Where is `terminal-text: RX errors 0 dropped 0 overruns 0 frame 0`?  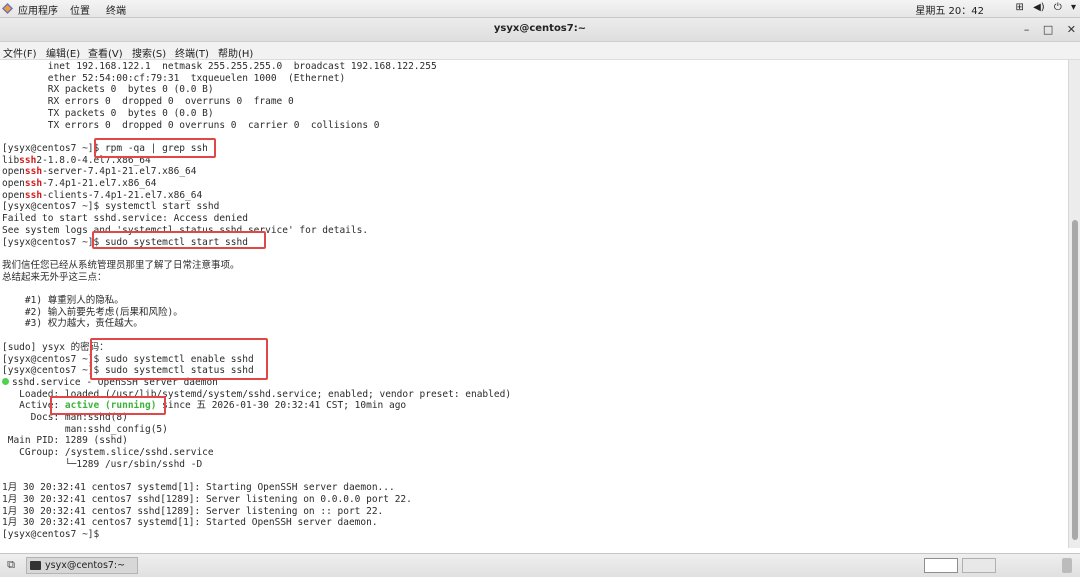
terminal-text: RX errors 0 dropped 0 overruns 0 frame 0 is located at coordinates (148, 102).